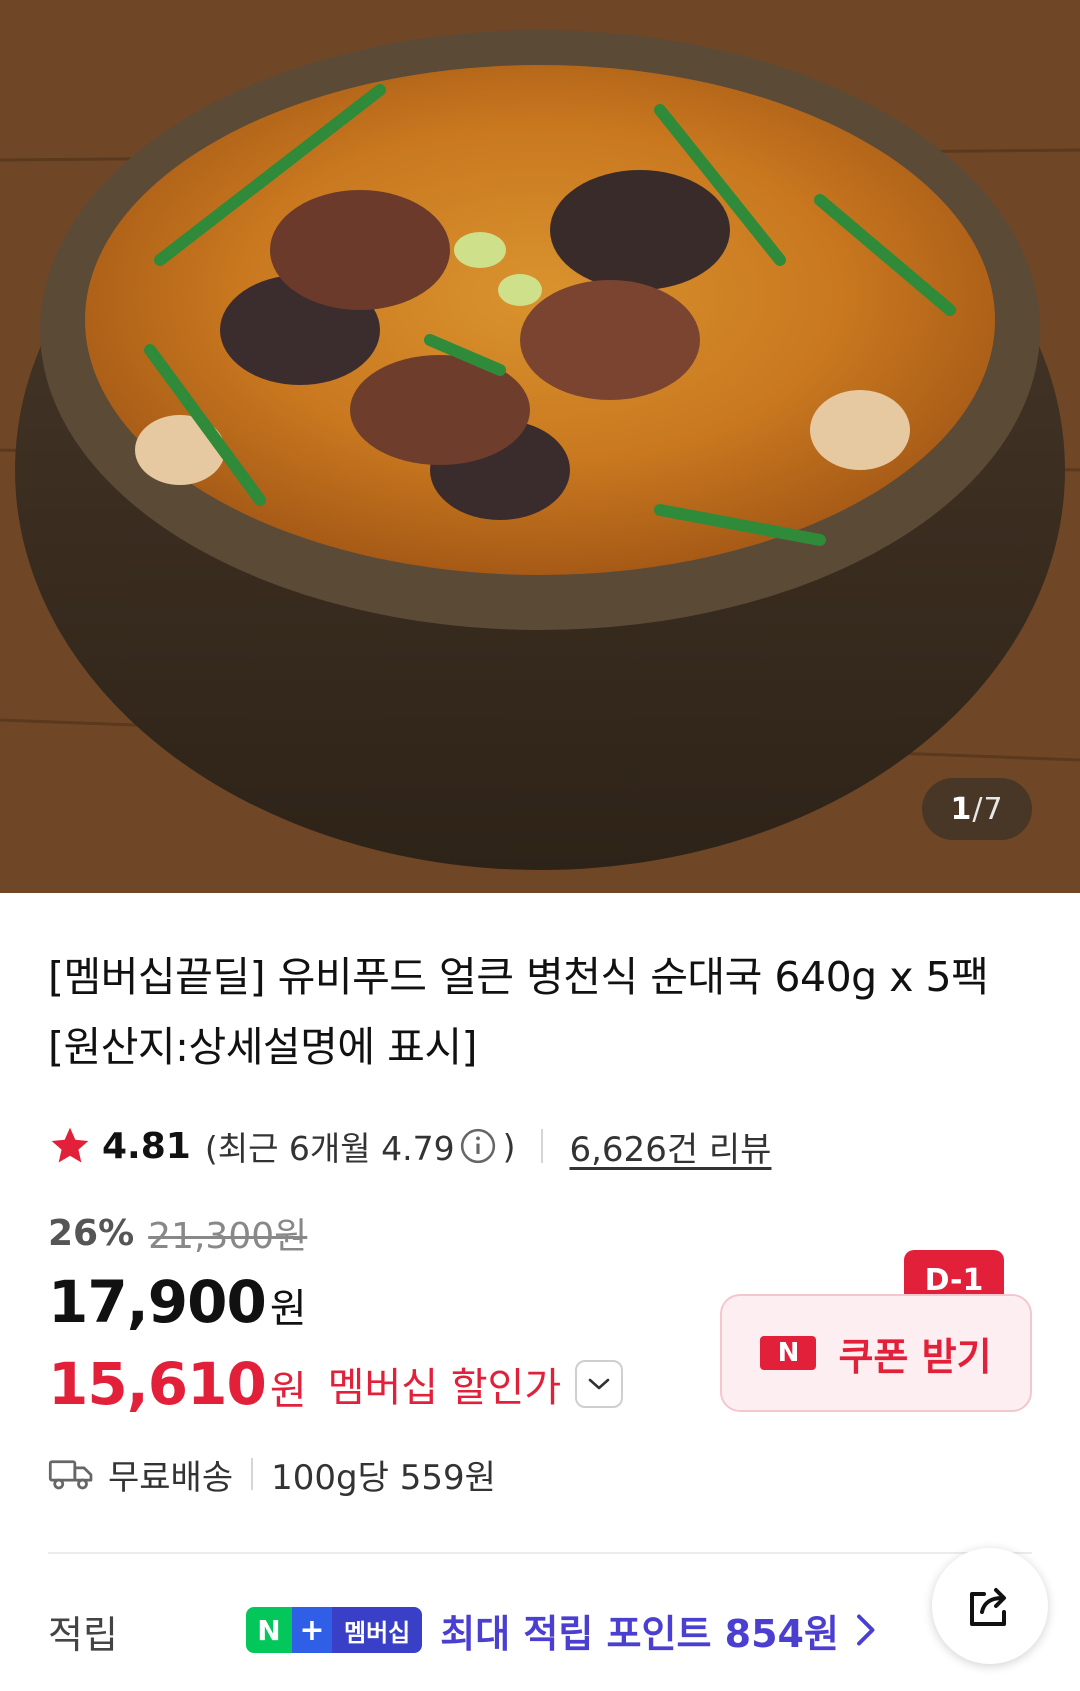 This screenshot has width=1080, height=1691. I want to click on section-divider, so click(540, 1553).